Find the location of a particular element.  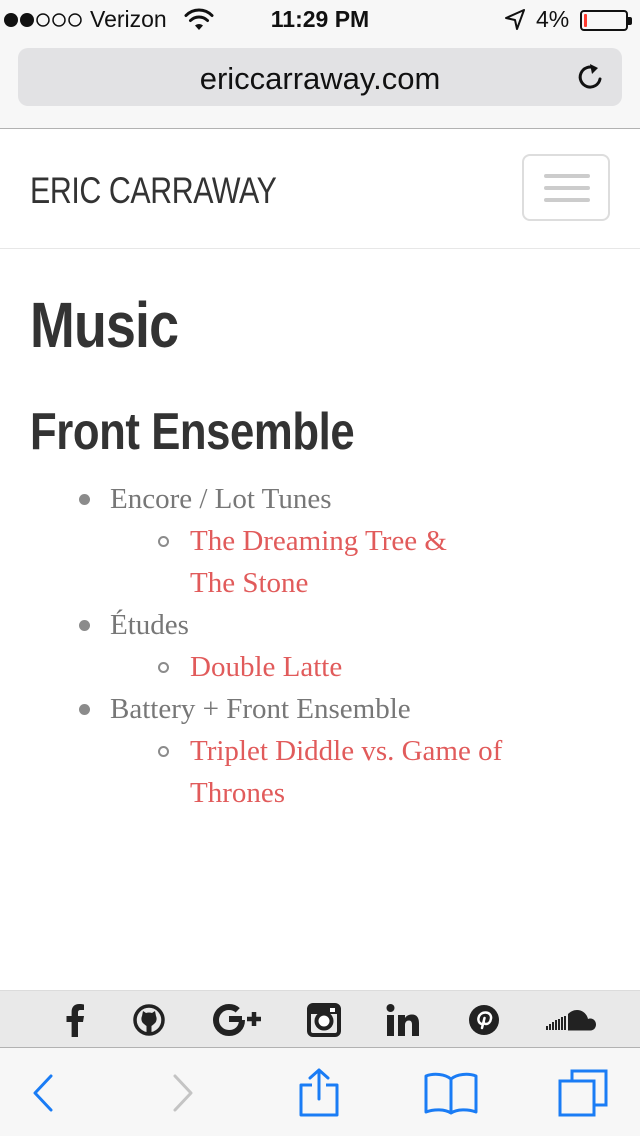

instagram-icon is located at coordinates (324, 1020).